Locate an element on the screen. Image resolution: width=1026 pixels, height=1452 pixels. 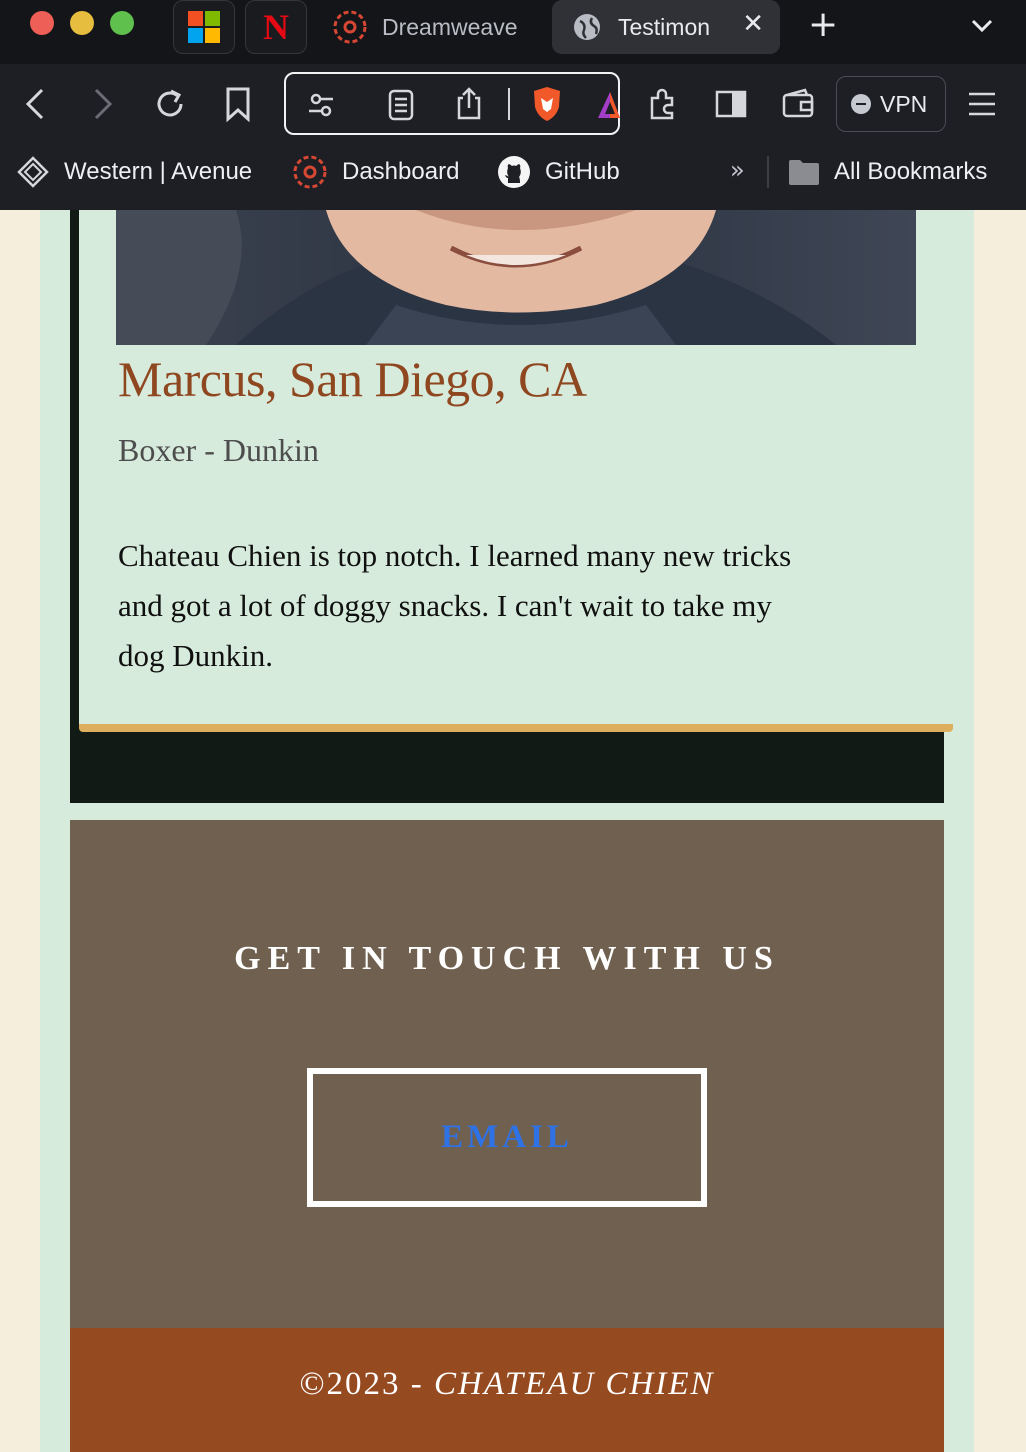
email-button: EMAIL is located at coordinates (507, 1137).